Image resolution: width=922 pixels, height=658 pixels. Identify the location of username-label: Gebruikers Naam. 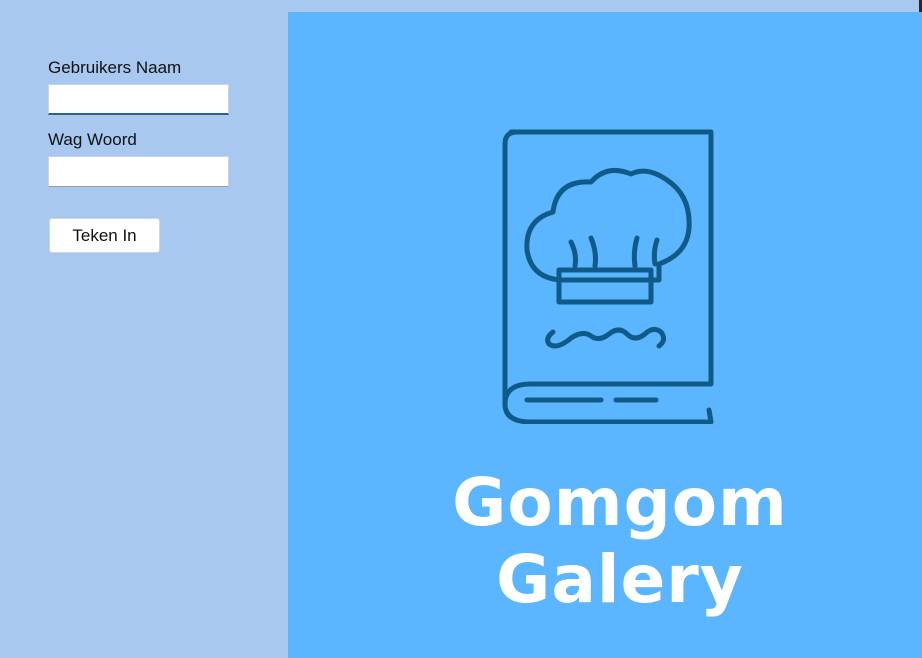
(115, 67).